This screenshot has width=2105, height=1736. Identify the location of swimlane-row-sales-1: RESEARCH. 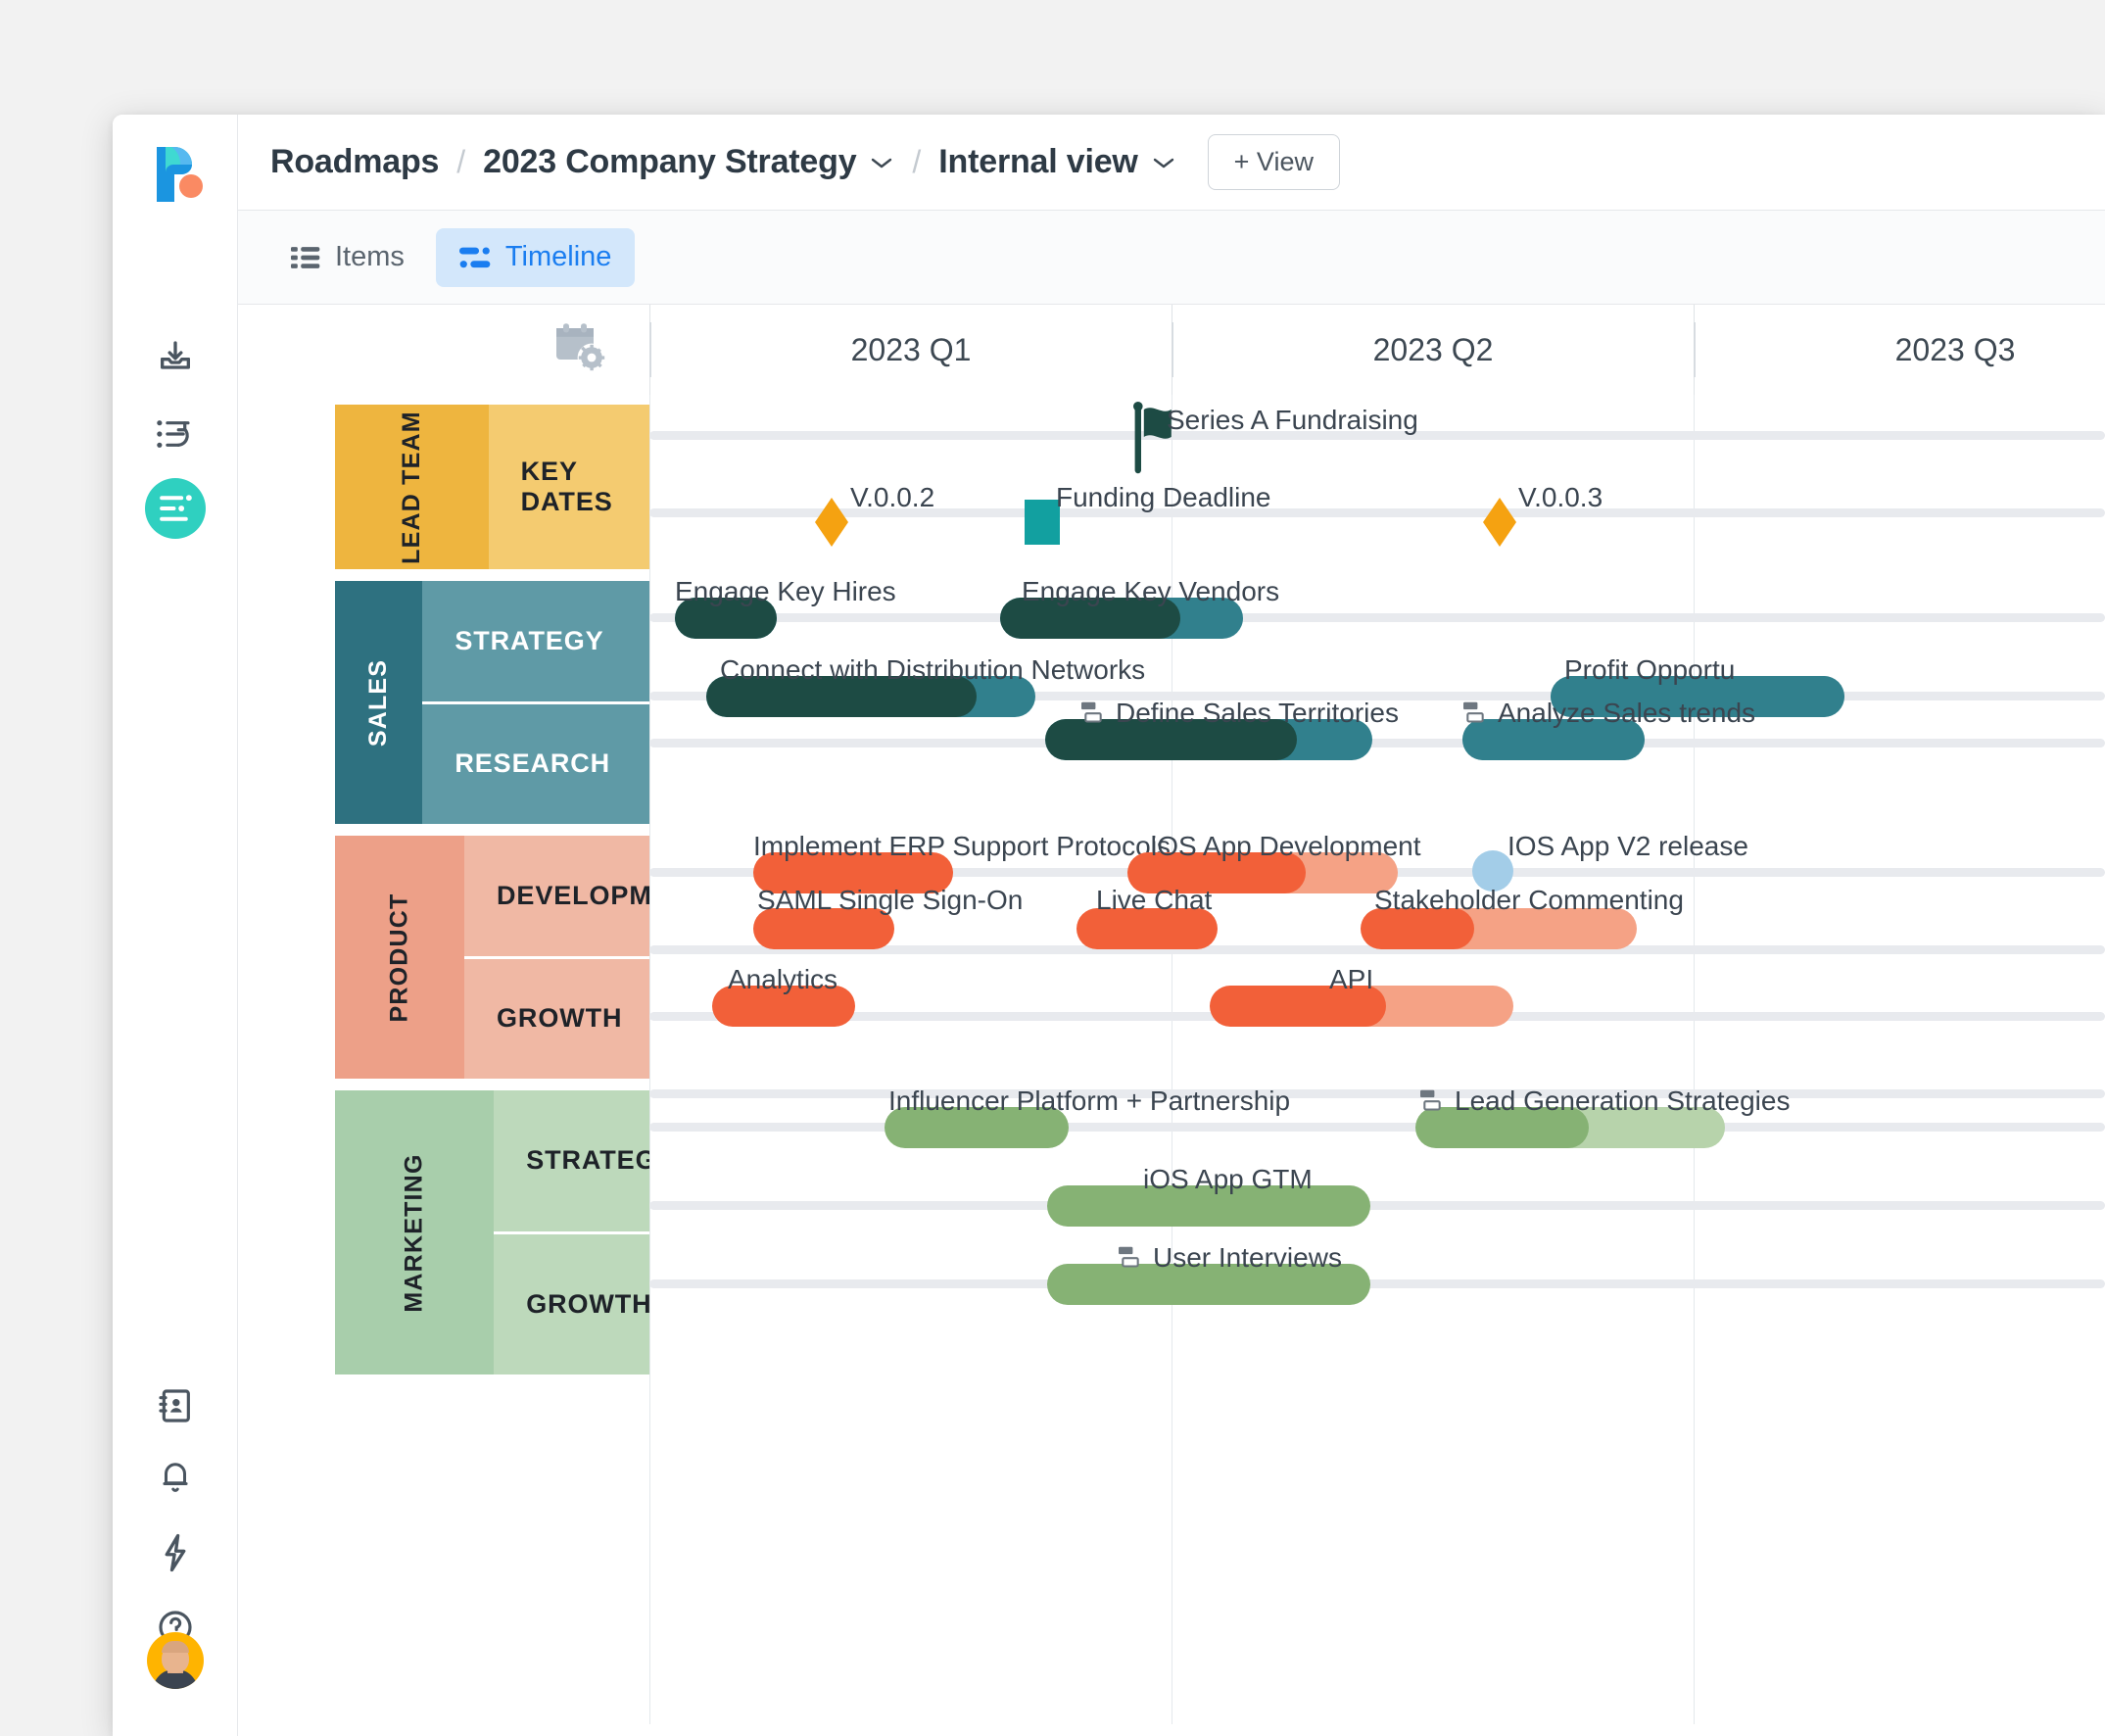
(535, 762).